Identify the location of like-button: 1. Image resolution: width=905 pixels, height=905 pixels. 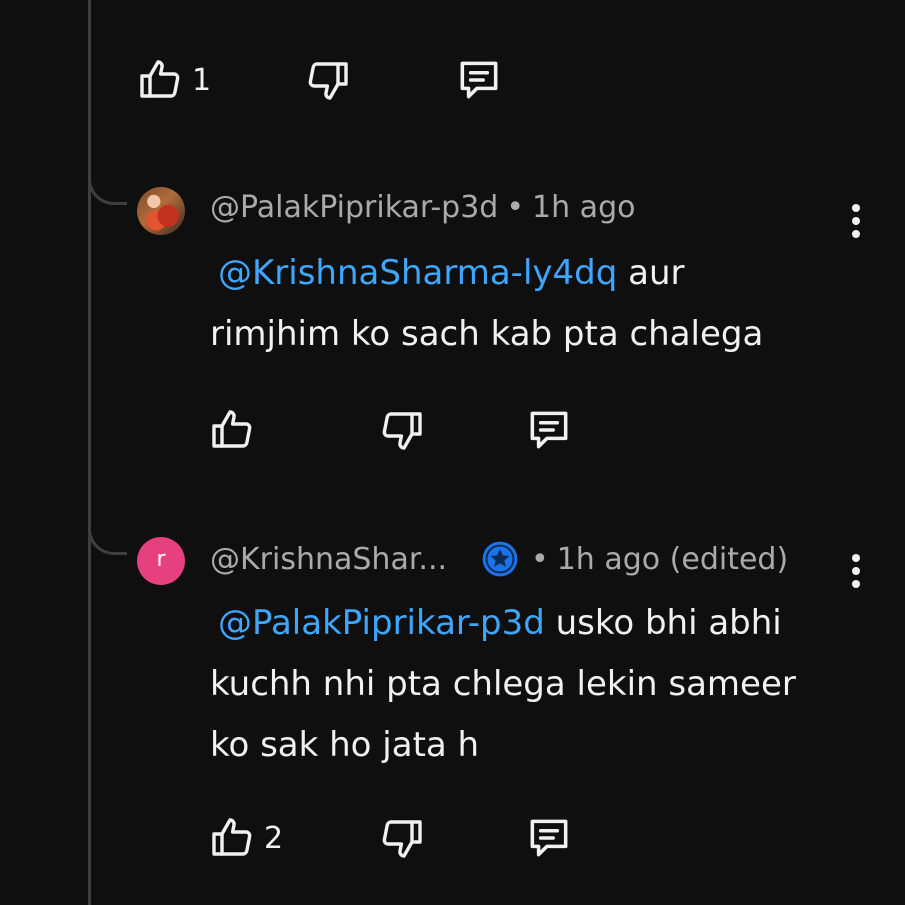
(173, 80).